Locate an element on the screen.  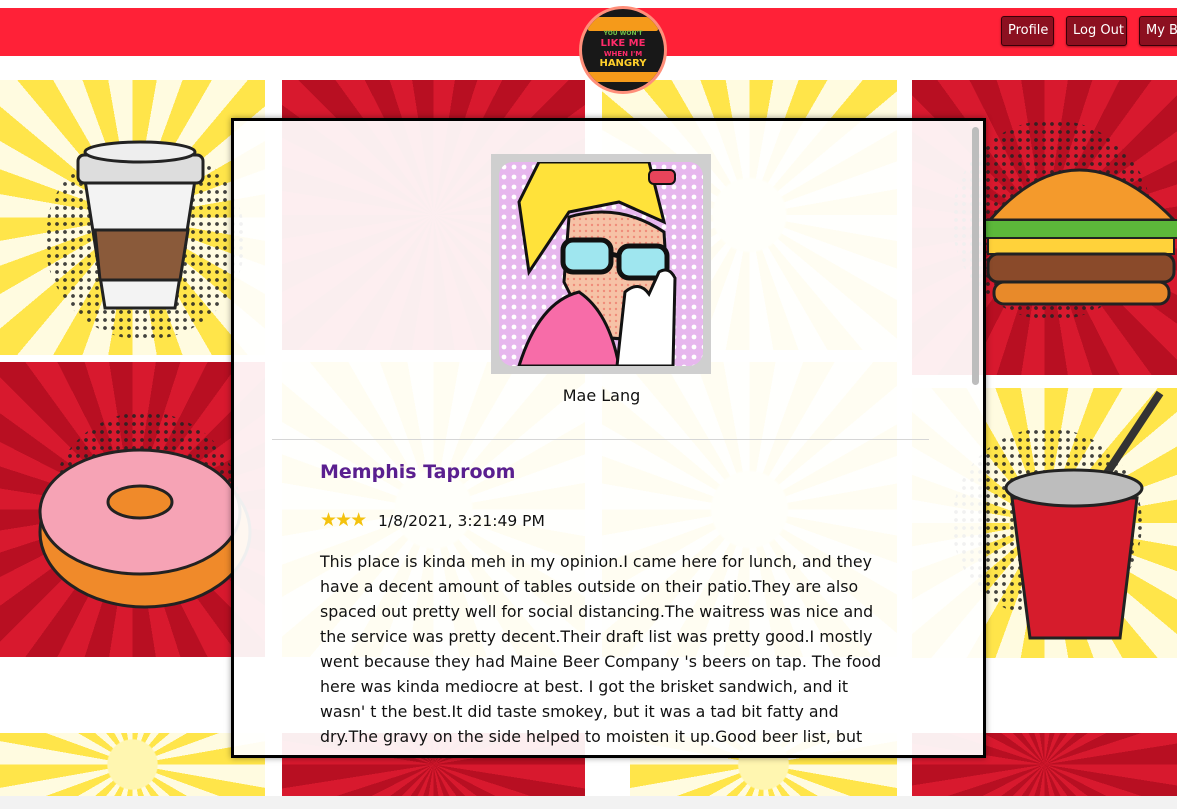
page-bottom-strip is located at coordinates (588, 802).